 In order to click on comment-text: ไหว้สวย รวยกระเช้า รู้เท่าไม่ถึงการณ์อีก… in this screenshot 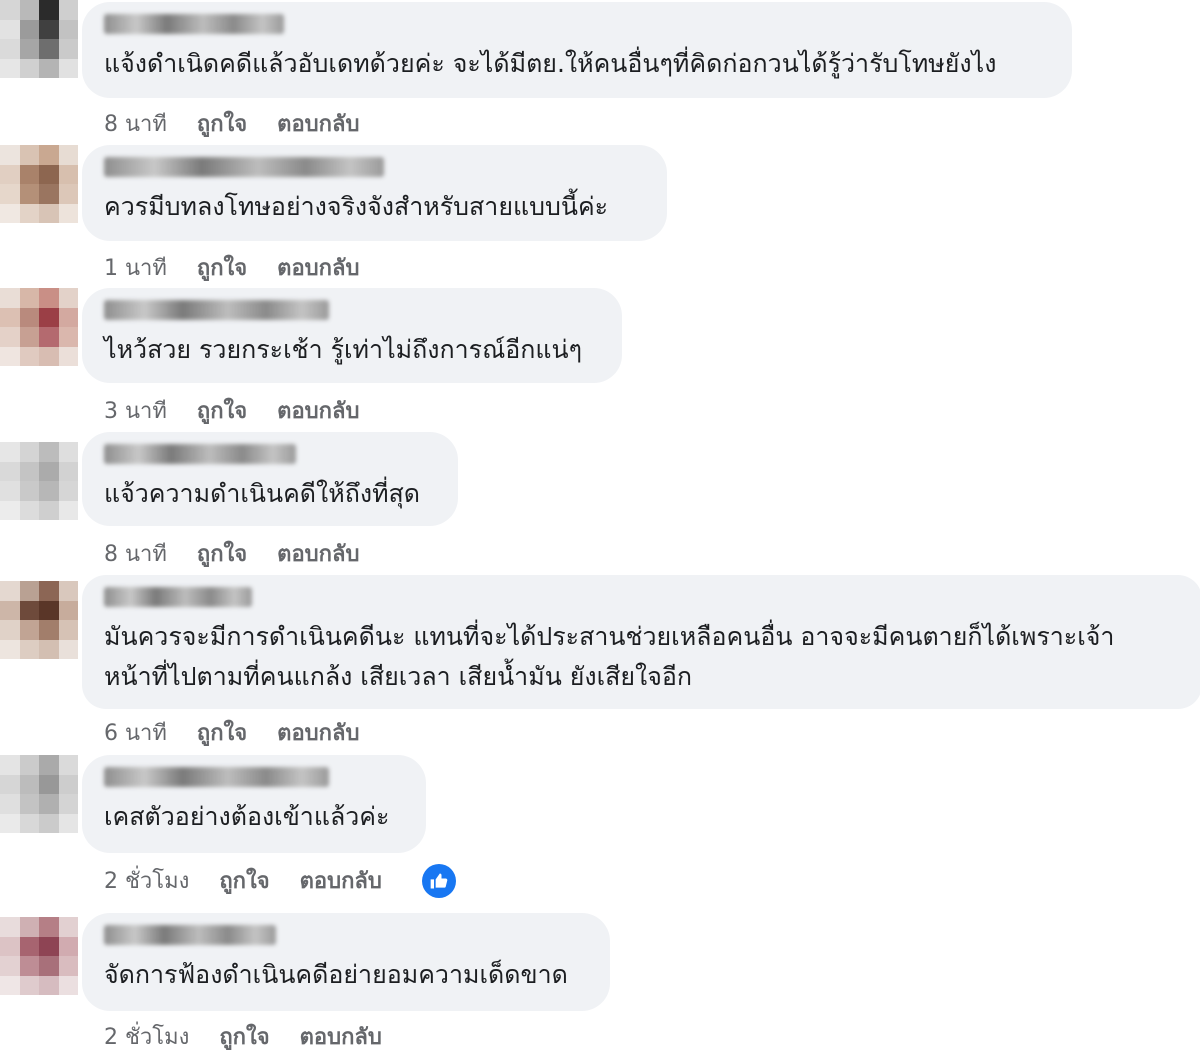, I will do `click(343, 349)`.